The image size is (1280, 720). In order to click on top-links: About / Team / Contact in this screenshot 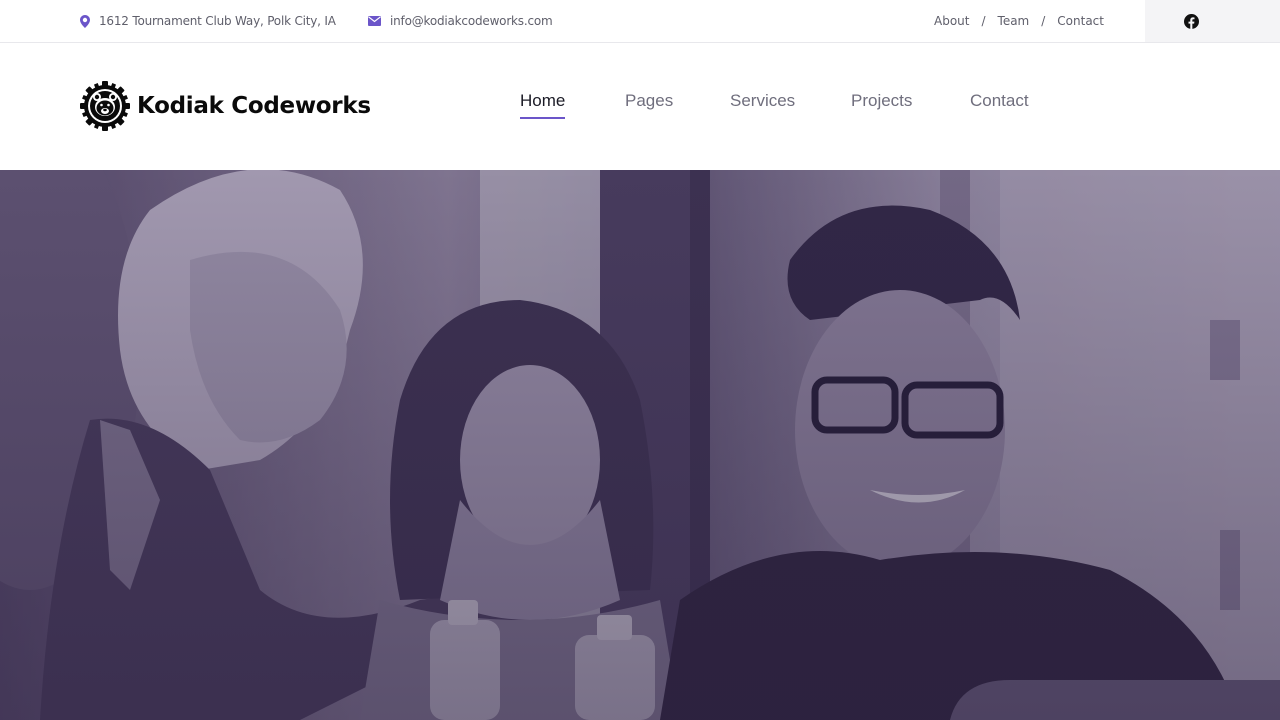, I will do `click(1019, 21)`.